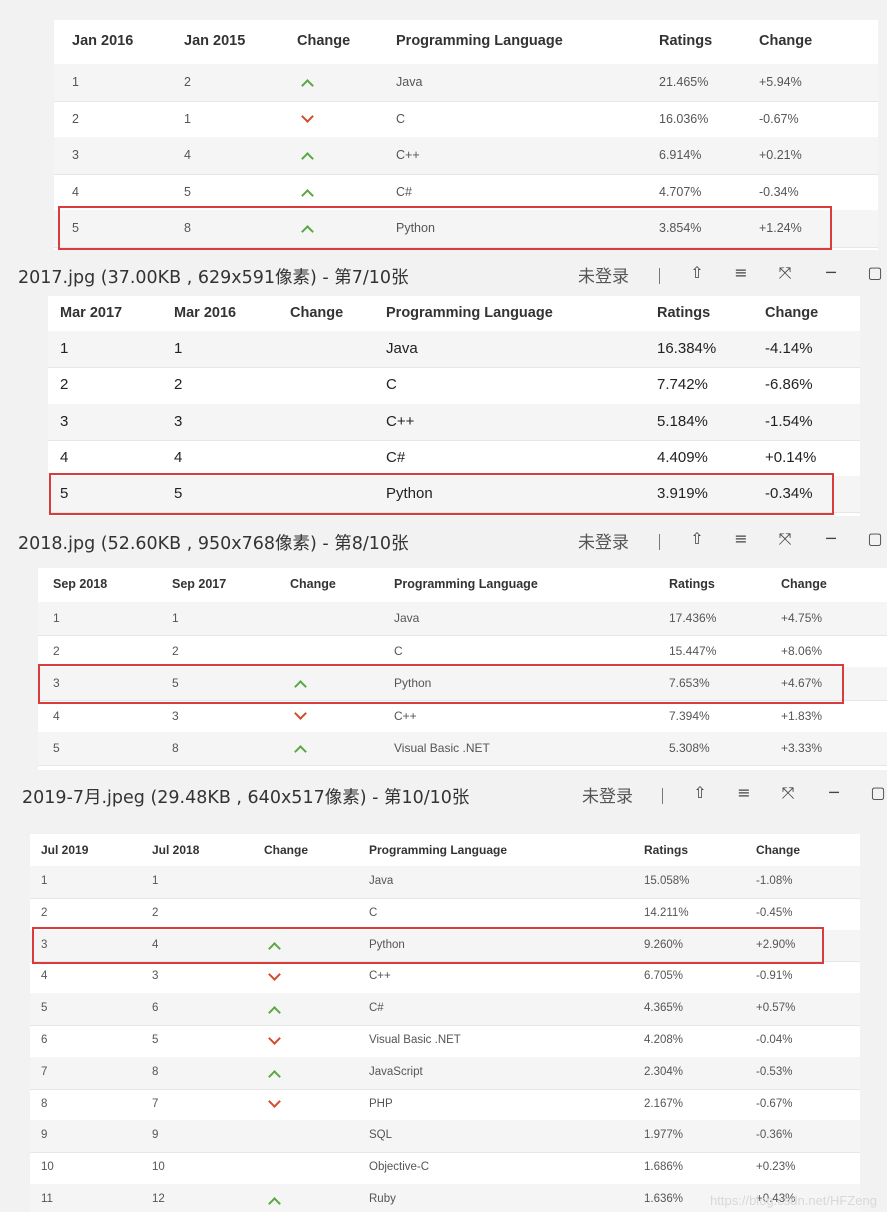  What do you see at coordinates (466, 156) in the screenshot?
I see `table-row: 3 4 C++ 6.914% +0.21%` at bounding box center [466, 156].